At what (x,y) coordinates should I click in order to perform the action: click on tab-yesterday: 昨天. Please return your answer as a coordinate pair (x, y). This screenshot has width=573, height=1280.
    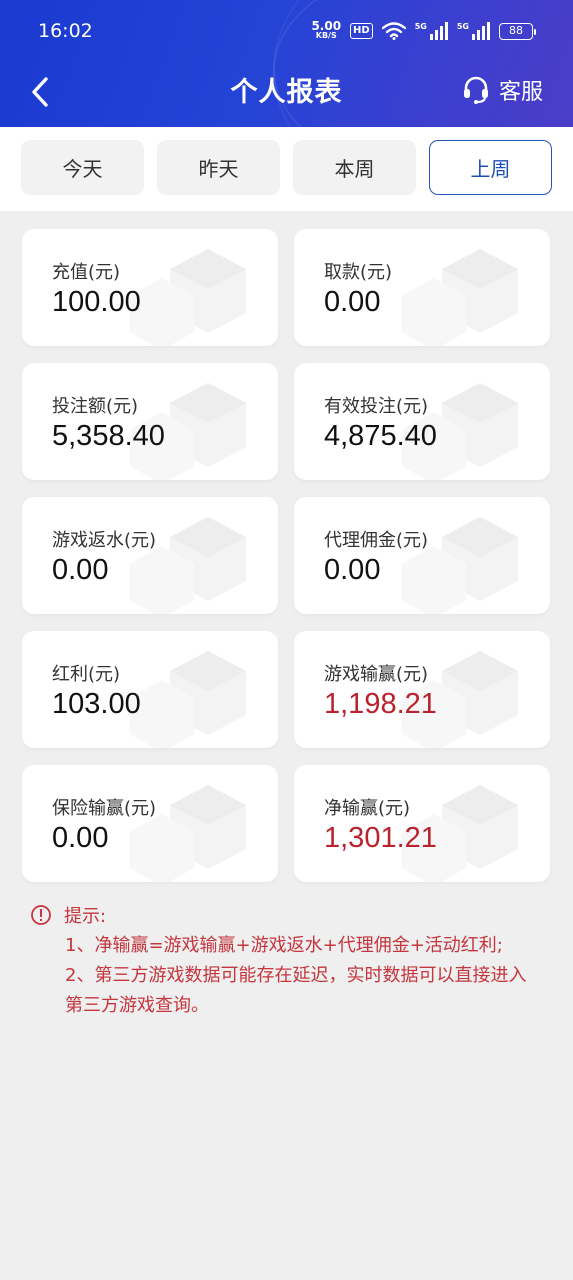
    Looking at the image, I should click on (218, 167).